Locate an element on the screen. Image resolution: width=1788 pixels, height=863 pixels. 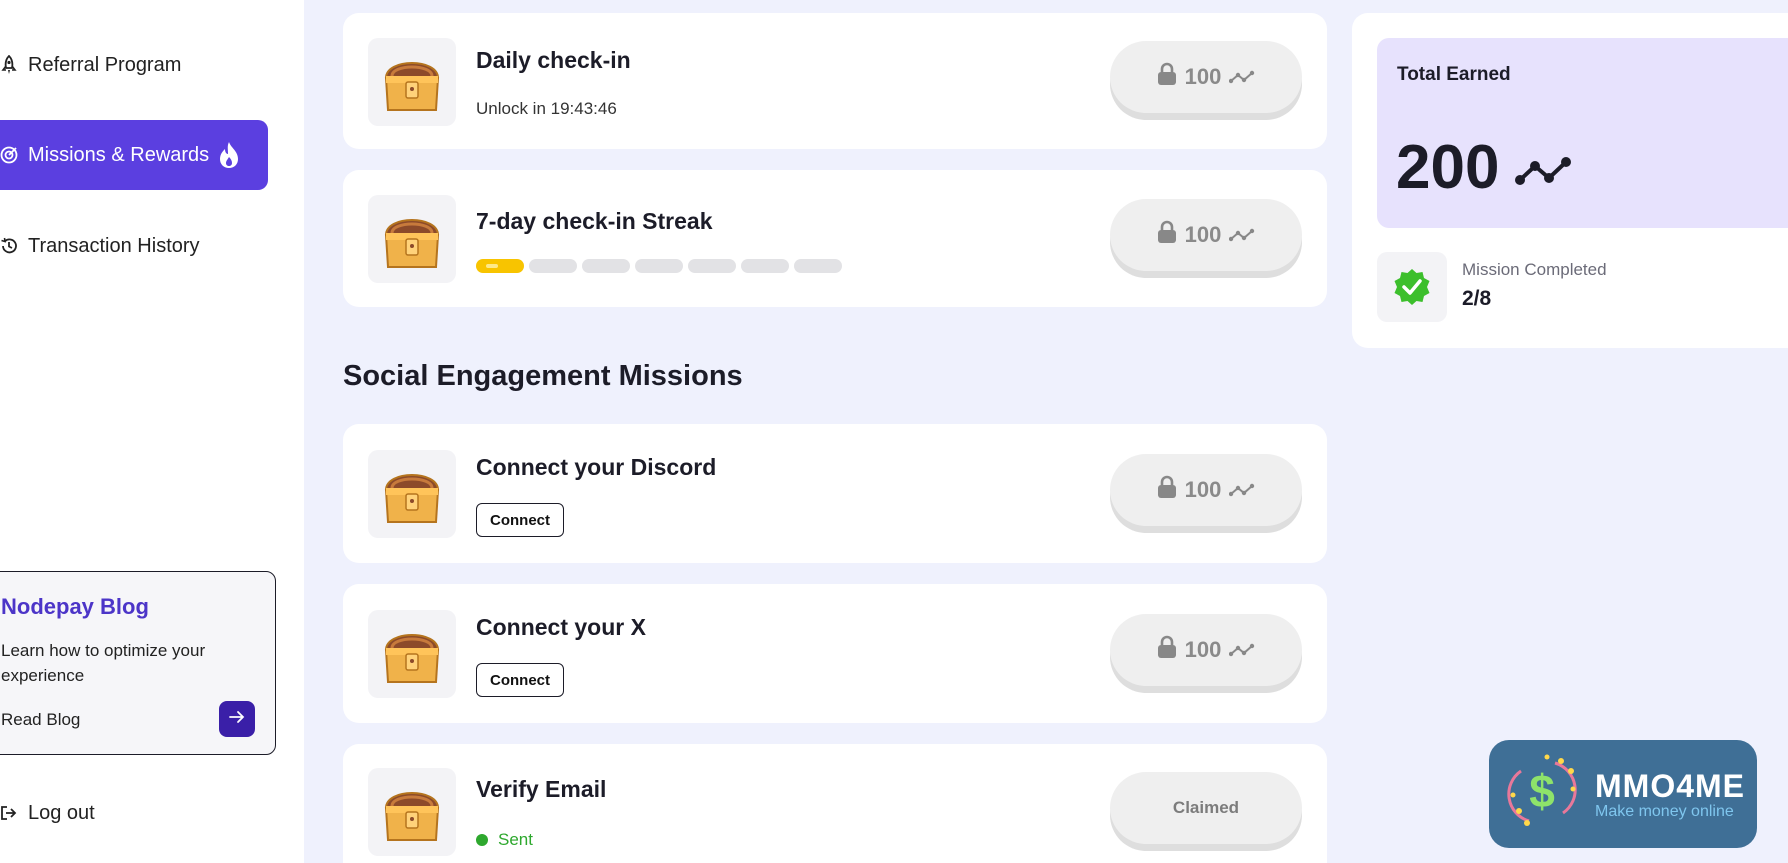
logout-button: Log out is located at coordinates (47, 813).